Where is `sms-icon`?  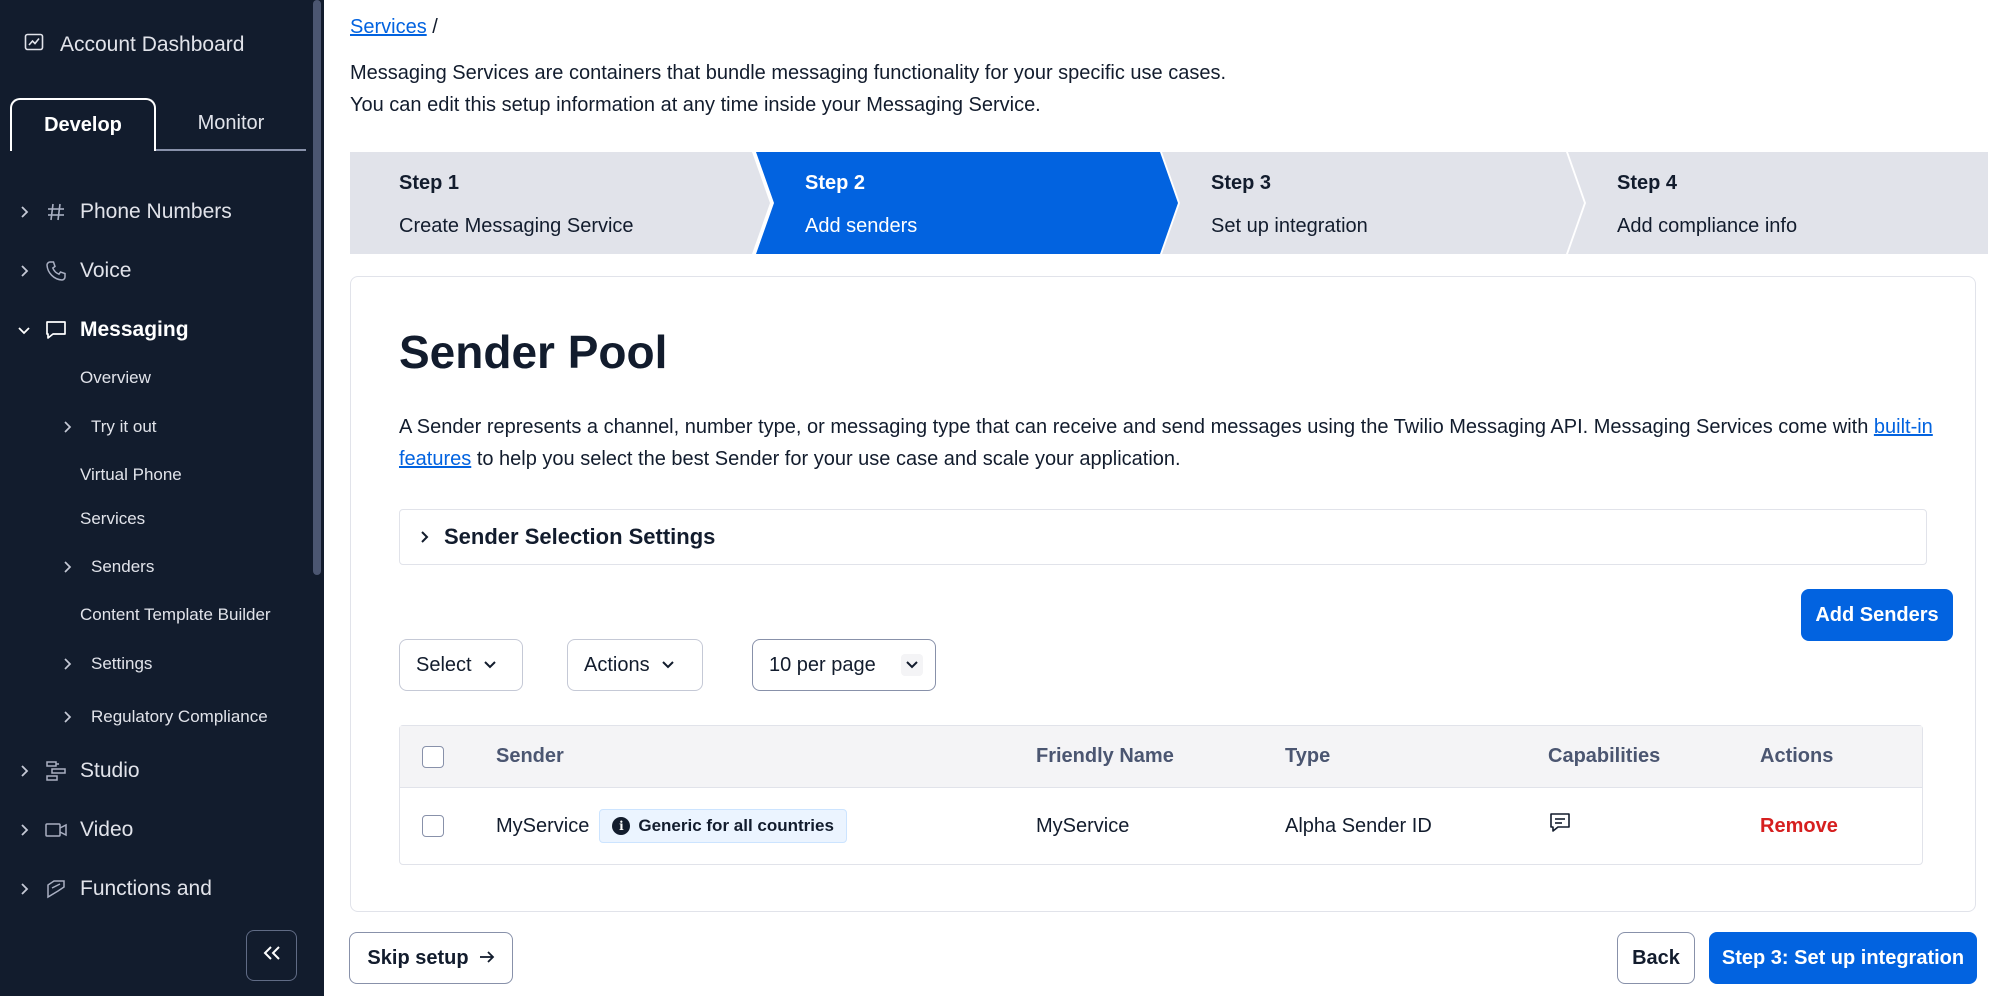
sms-icon is located at coordinates (1560, 826).